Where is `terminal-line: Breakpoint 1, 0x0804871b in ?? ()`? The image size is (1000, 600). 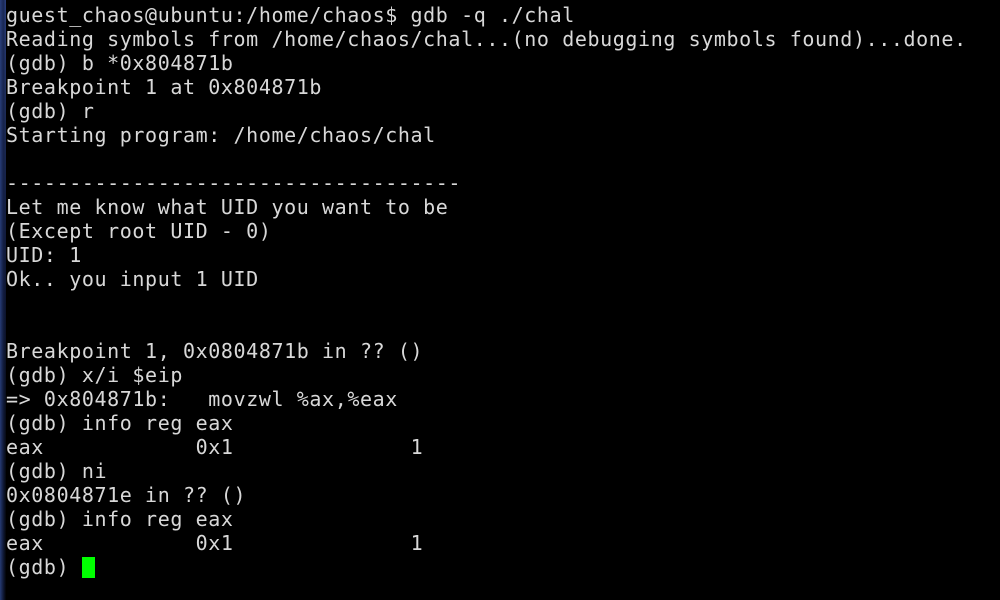
terminal-line: Breakpoint 1, 0x0804871b in ?? () is located at coordinates (215, 351).